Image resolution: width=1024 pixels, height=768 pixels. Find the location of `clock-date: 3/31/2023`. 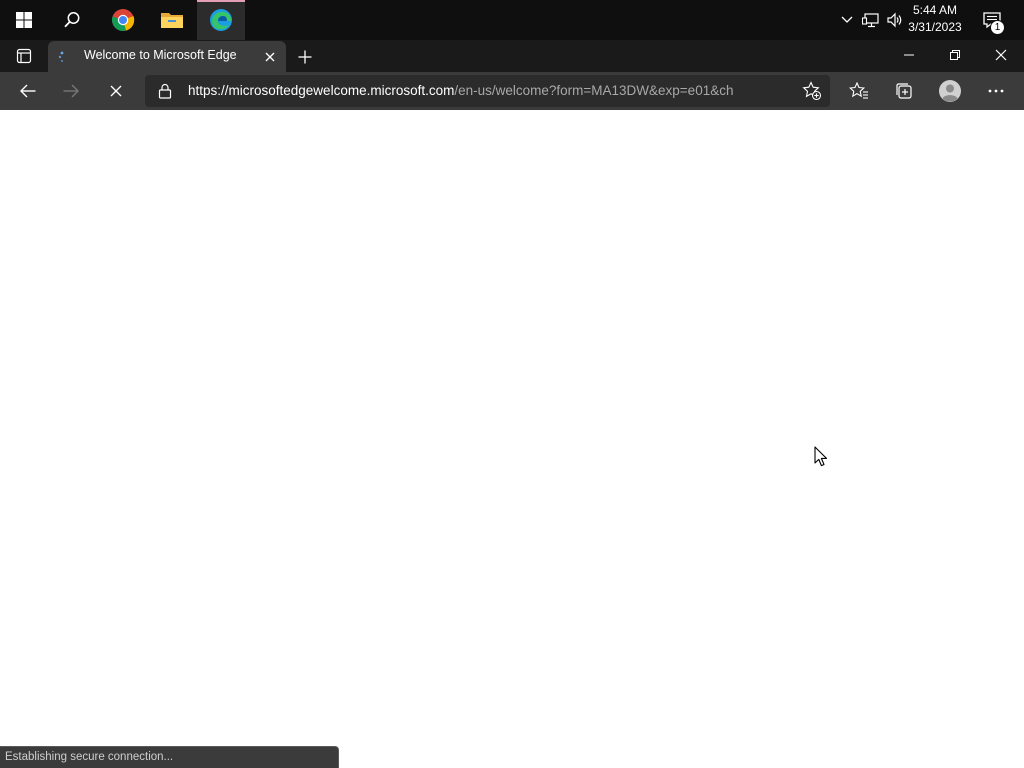

clock-date: 3/31/2023 is located at coordinates (935, 27).